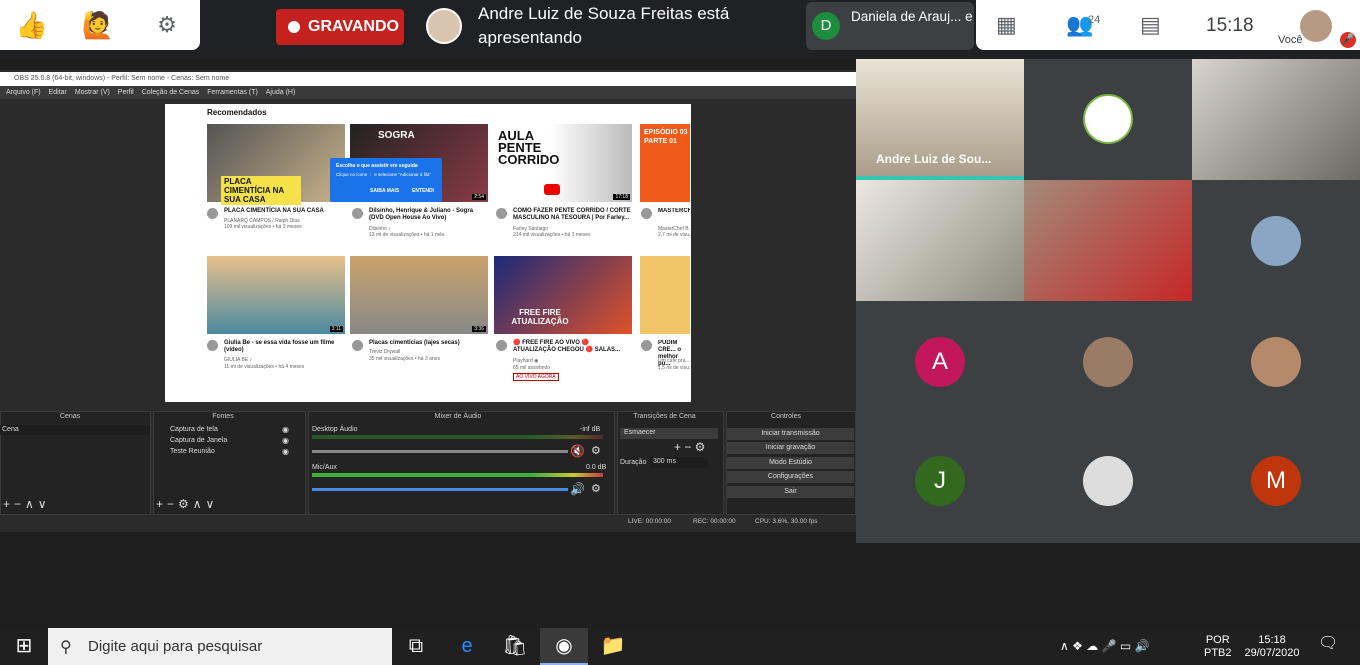 This screenshot has height=665, width=1360. I want to click on menu-item: Mostrar (V), so click(92, 92).